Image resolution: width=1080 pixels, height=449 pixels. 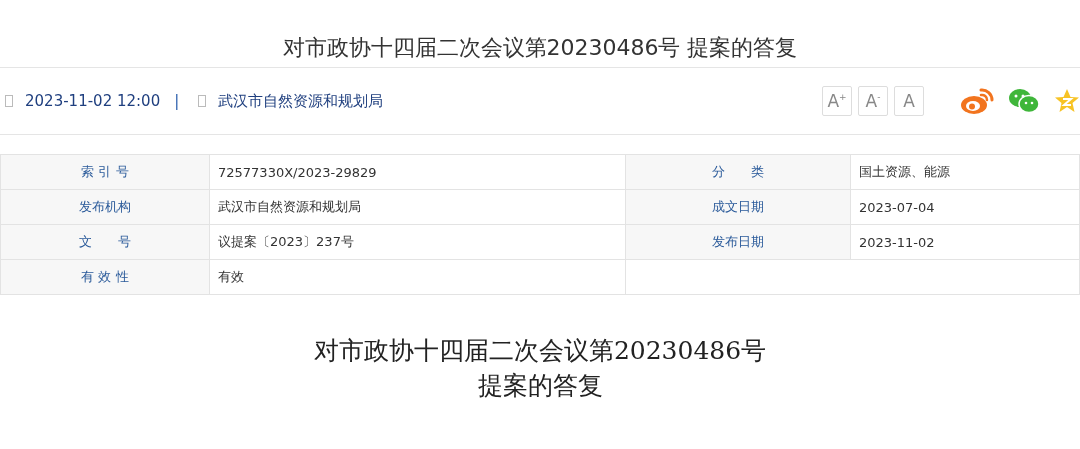 I want to click on font-size-button: A$^{+}$, so click(x=837, y=101).